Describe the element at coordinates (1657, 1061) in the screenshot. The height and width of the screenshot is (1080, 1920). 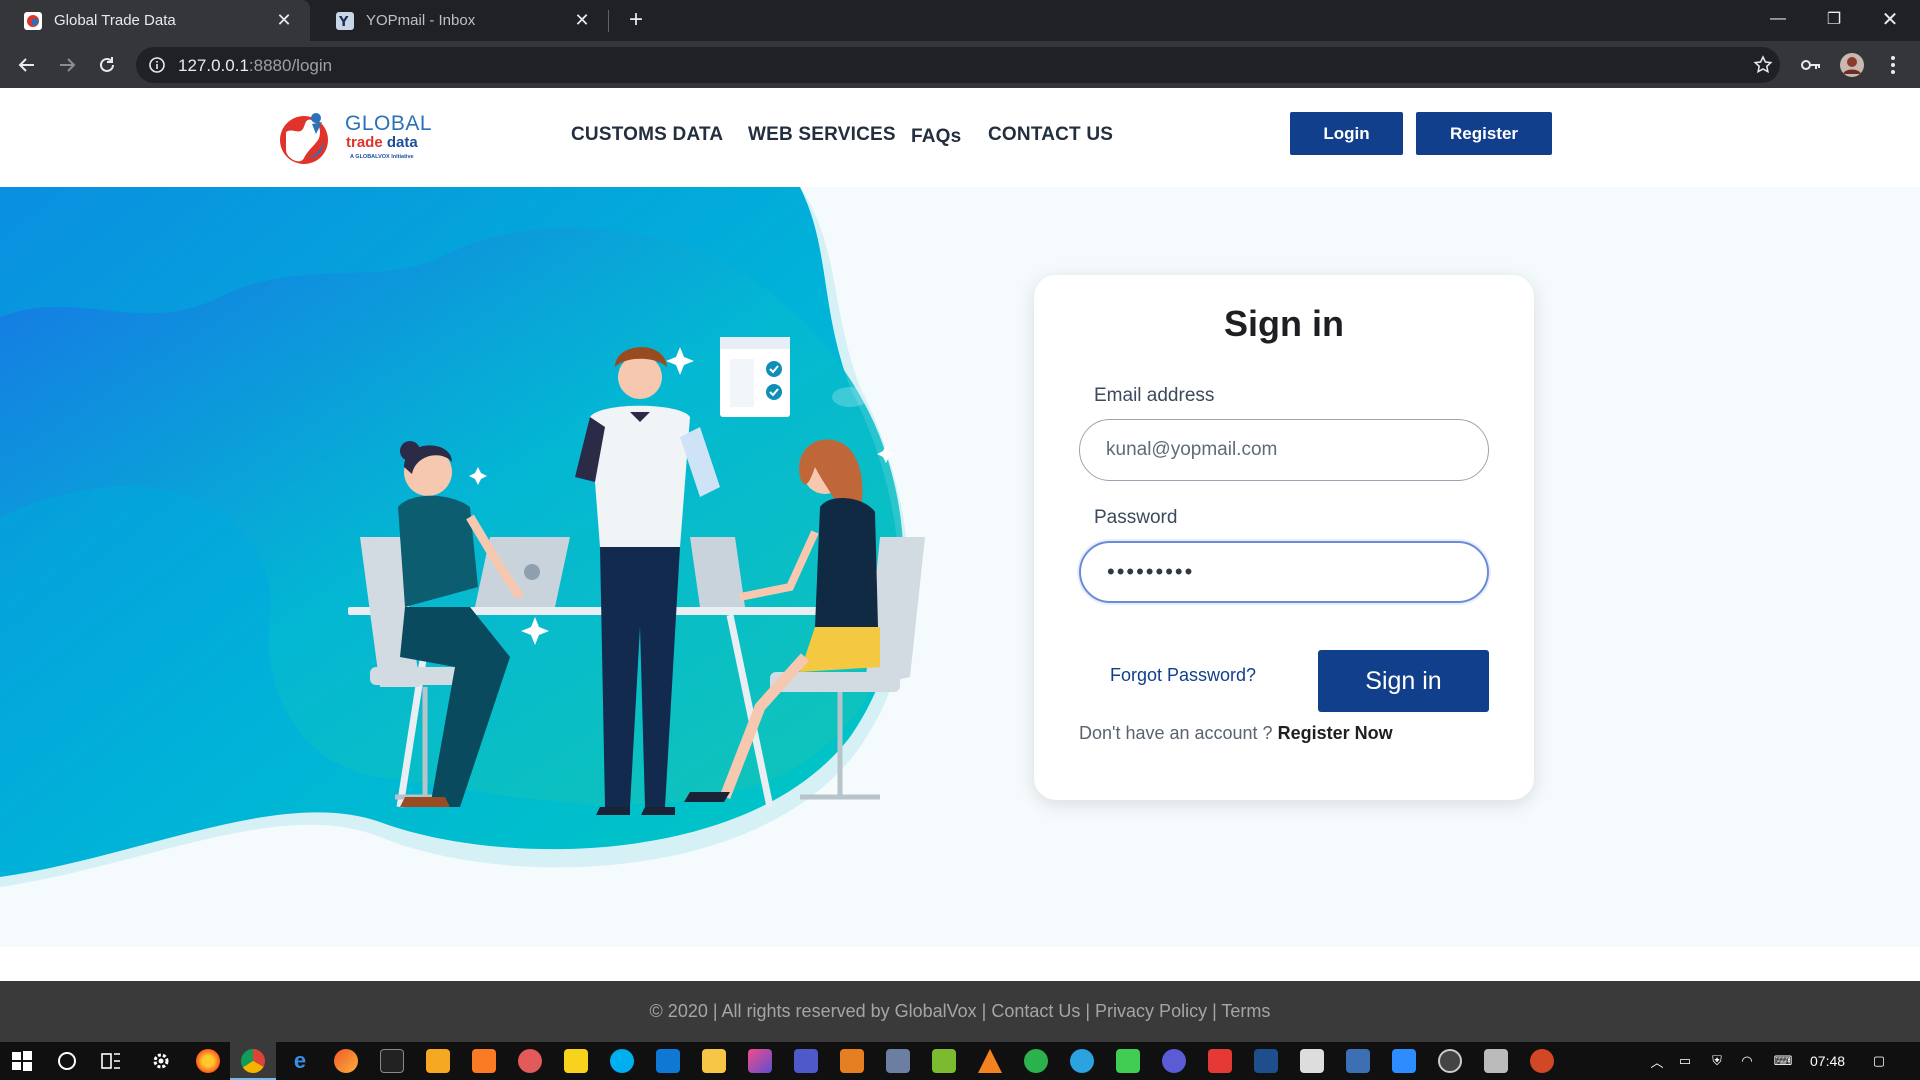
I see `tray-chevron-icon: ︿` at that location.